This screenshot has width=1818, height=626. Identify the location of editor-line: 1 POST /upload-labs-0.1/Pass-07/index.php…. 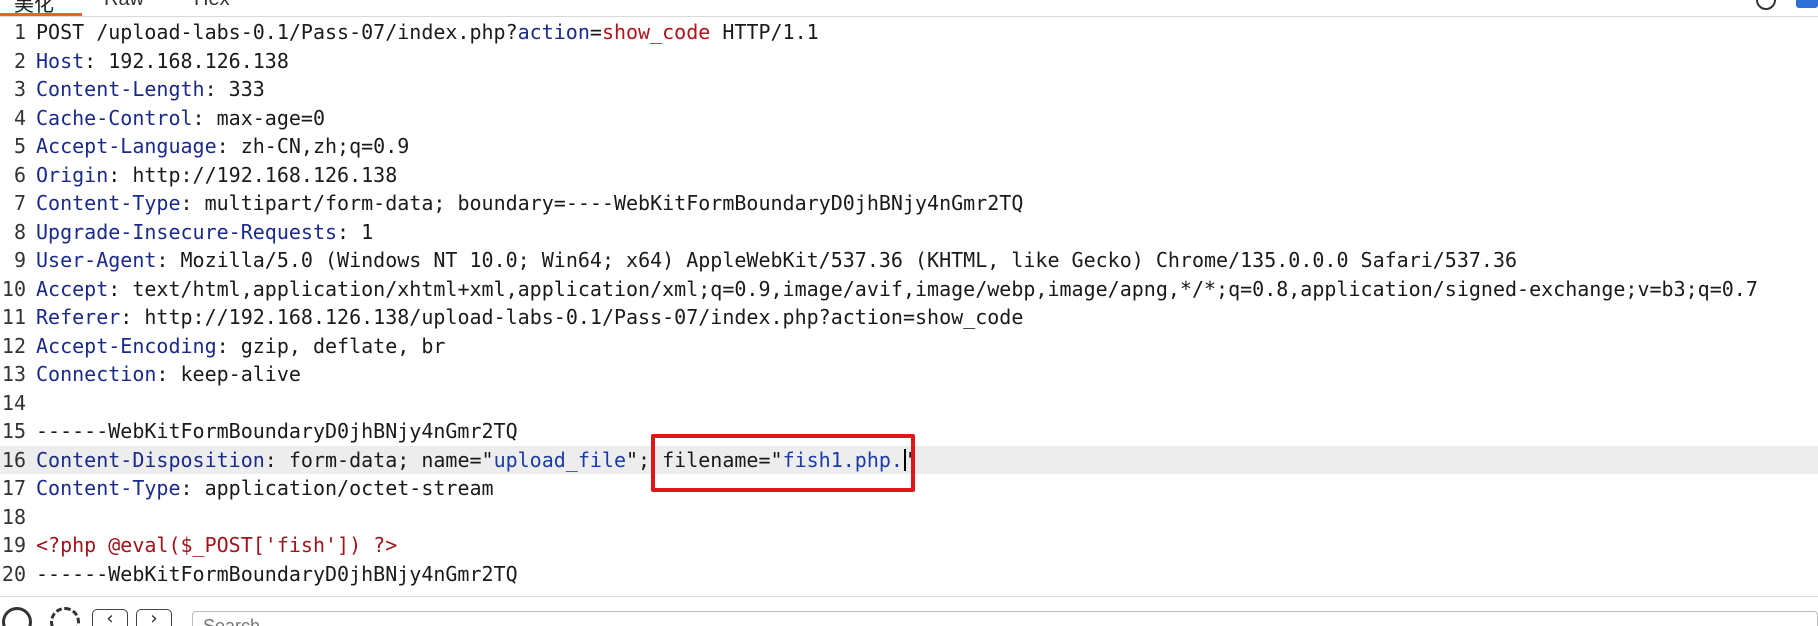
(909, 32).